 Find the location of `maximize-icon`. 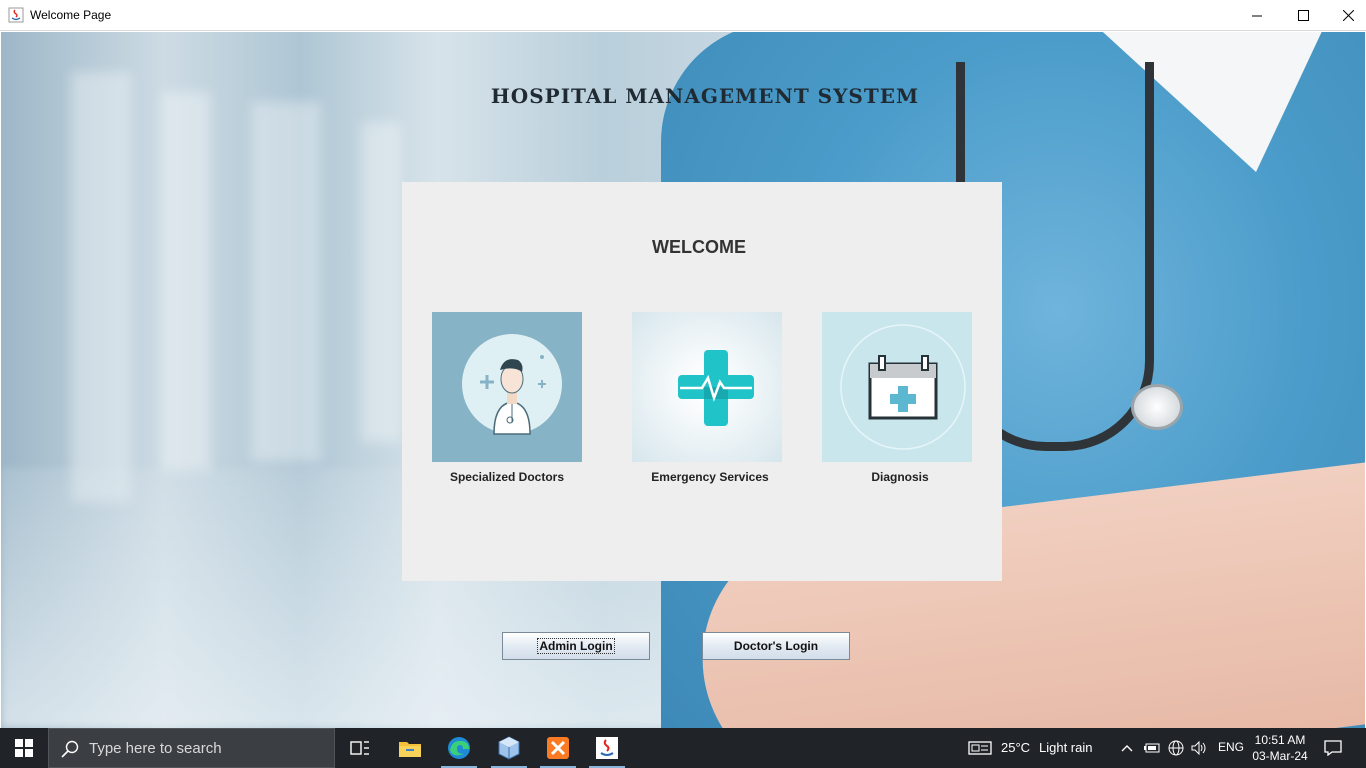

maximize-icon is located at coordinates (1303, 15).